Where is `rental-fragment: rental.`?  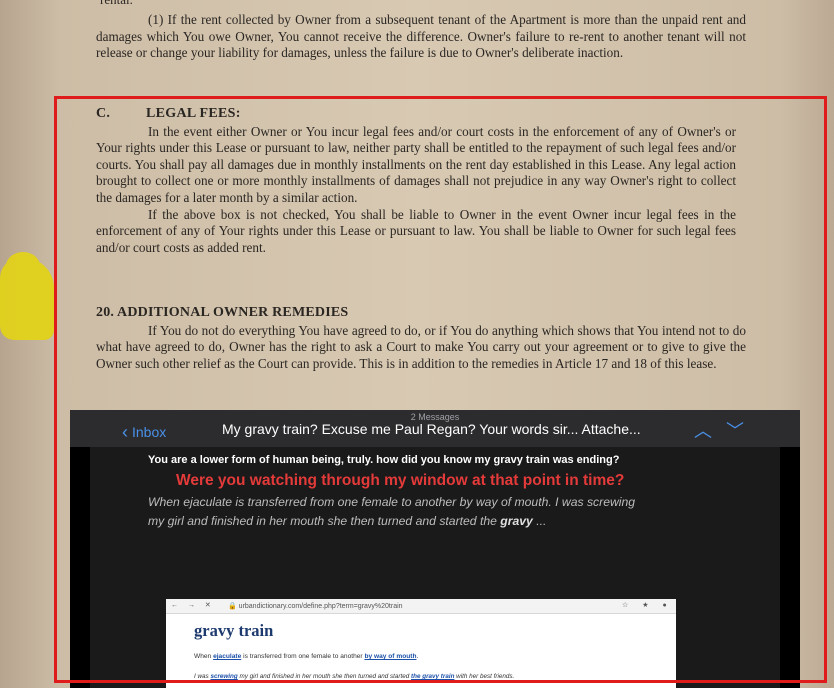 rental-fragment: rental. is located at coordinates (116, 4).